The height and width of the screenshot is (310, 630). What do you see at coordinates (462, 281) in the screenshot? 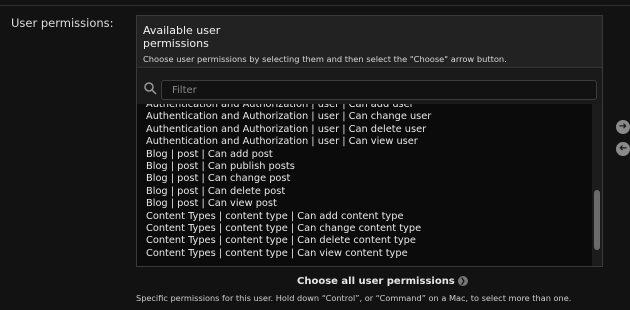
I see `chevron-right-icon: ❯` at bounding box center [462, 281].